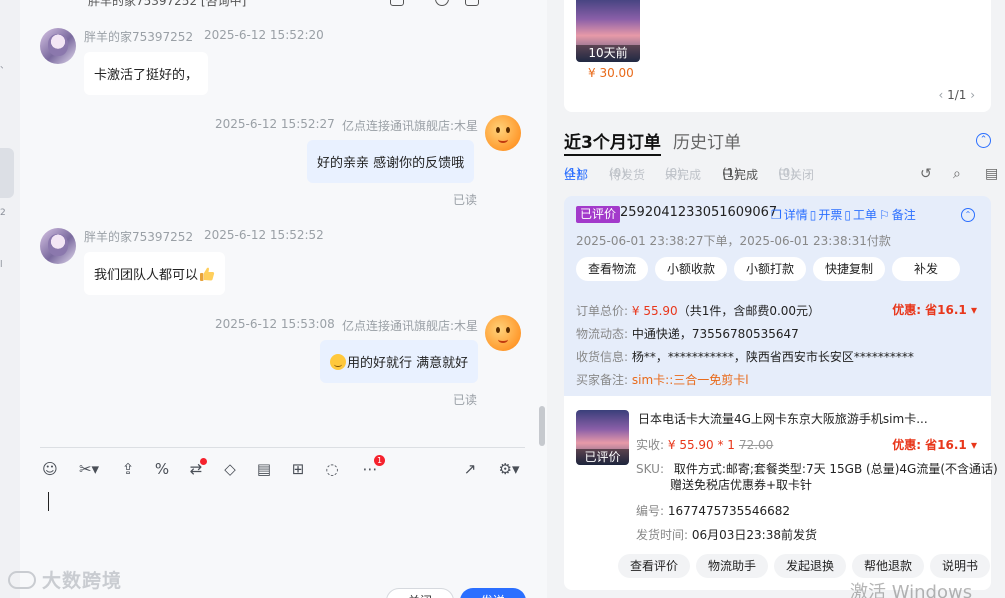 The image size is (1005, 598). Describe the element at coordinates (772, 357) in the screenshot. I see `address-value: 杨**，***********，陕西省西安市长安区**********` at that location.